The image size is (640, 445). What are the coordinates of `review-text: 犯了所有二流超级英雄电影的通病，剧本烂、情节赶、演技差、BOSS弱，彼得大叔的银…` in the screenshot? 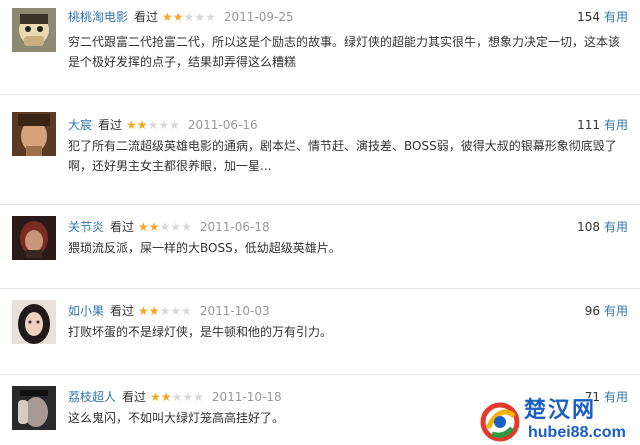 It's located at (342, 156).